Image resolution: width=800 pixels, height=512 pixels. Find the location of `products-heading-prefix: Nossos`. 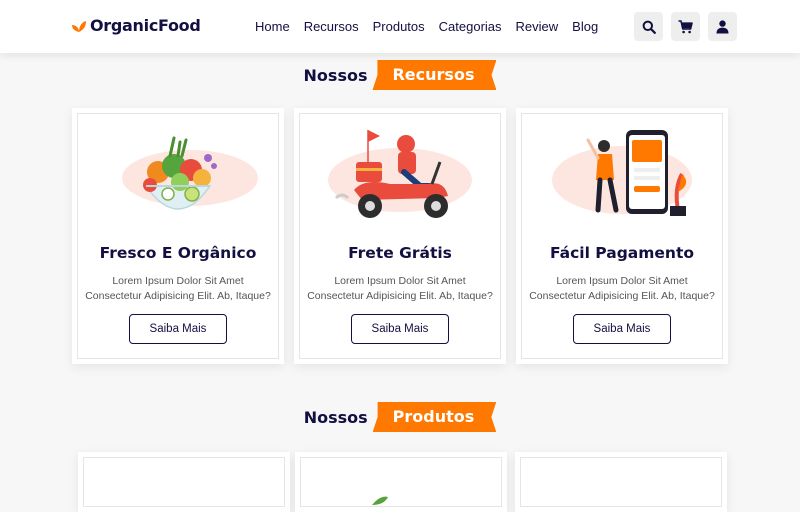

products-heading-prefix: Nossos is located at coordinates (335, 417).